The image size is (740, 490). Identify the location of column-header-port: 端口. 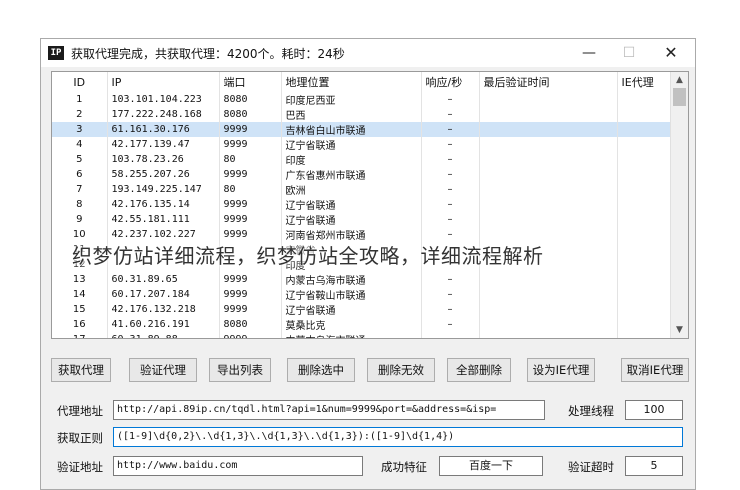
(250, 82).